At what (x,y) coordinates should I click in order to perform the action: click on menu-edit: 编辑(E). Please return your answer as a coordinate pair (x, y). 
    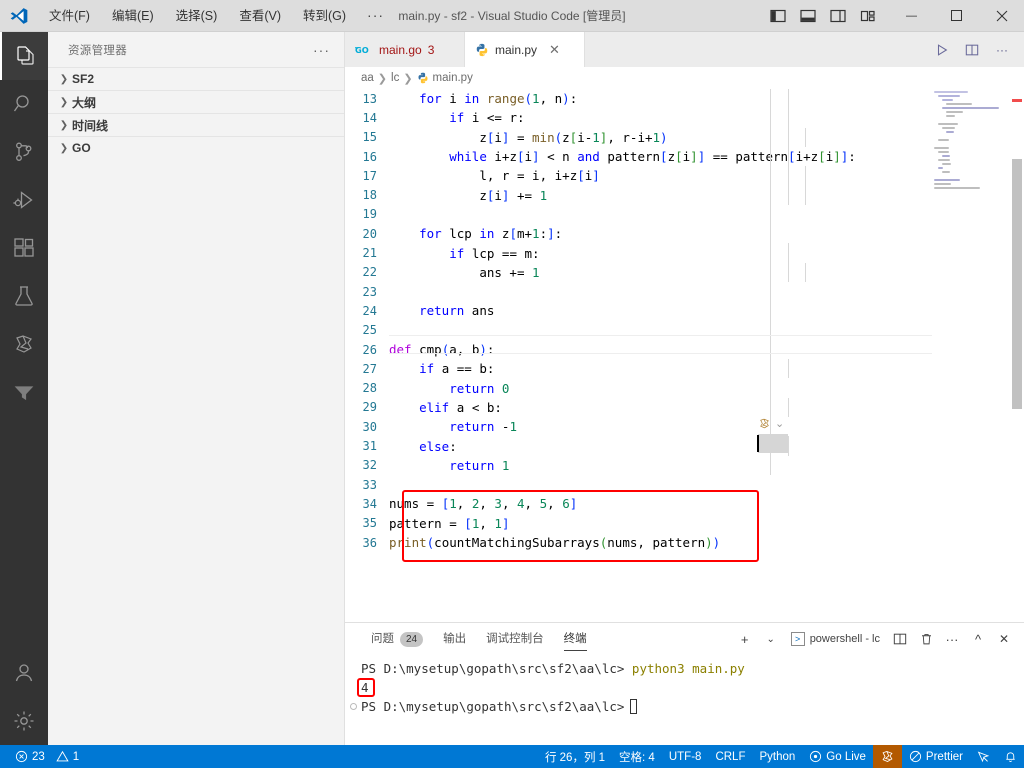
    Looking at the image, I should click on (133, 16).